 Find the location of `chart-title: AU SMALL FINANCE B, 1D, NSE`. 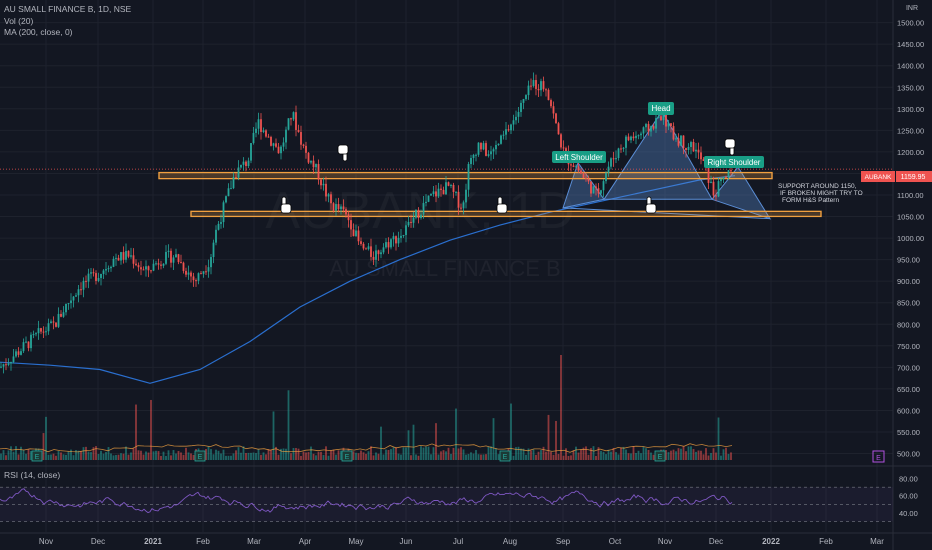

chart-title: AU SMALL FINANCE B, 1D, NSE is located at coordinates (68, 9).